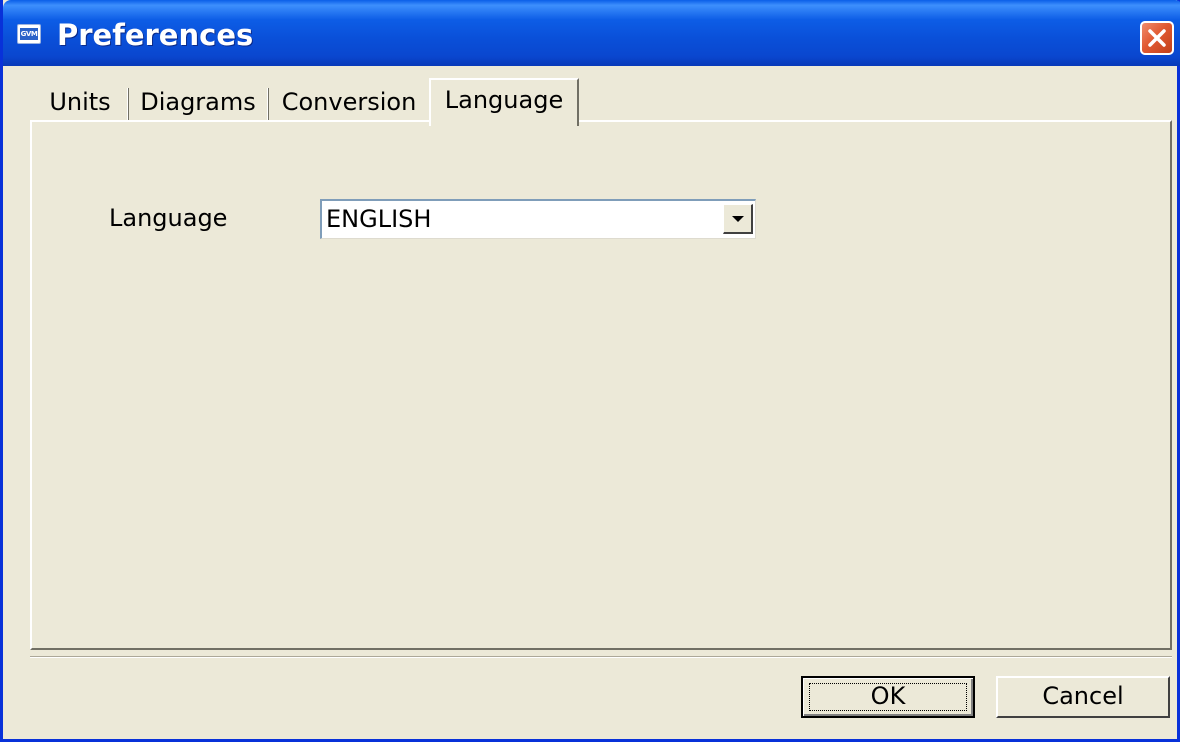 The width and height of the screenshot is (1180, 742). What do you see at coordinates (80, 103) in the screenshot?
I see `tab-units: Units` at bounding box center [80, 103].